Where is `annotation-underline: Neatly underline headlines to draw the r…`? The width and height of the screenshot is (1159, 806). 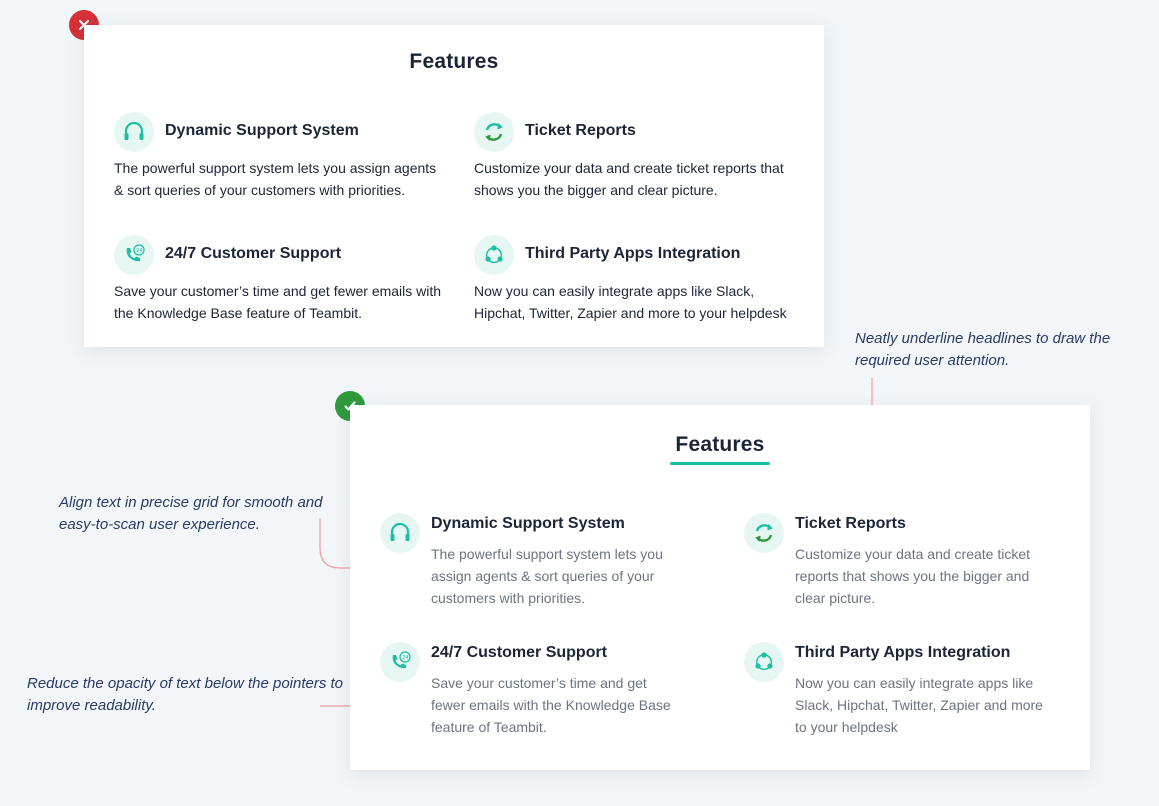
annotation-underline: Neatly underline headlines to draw the r… is located at coordinates (983, 349).